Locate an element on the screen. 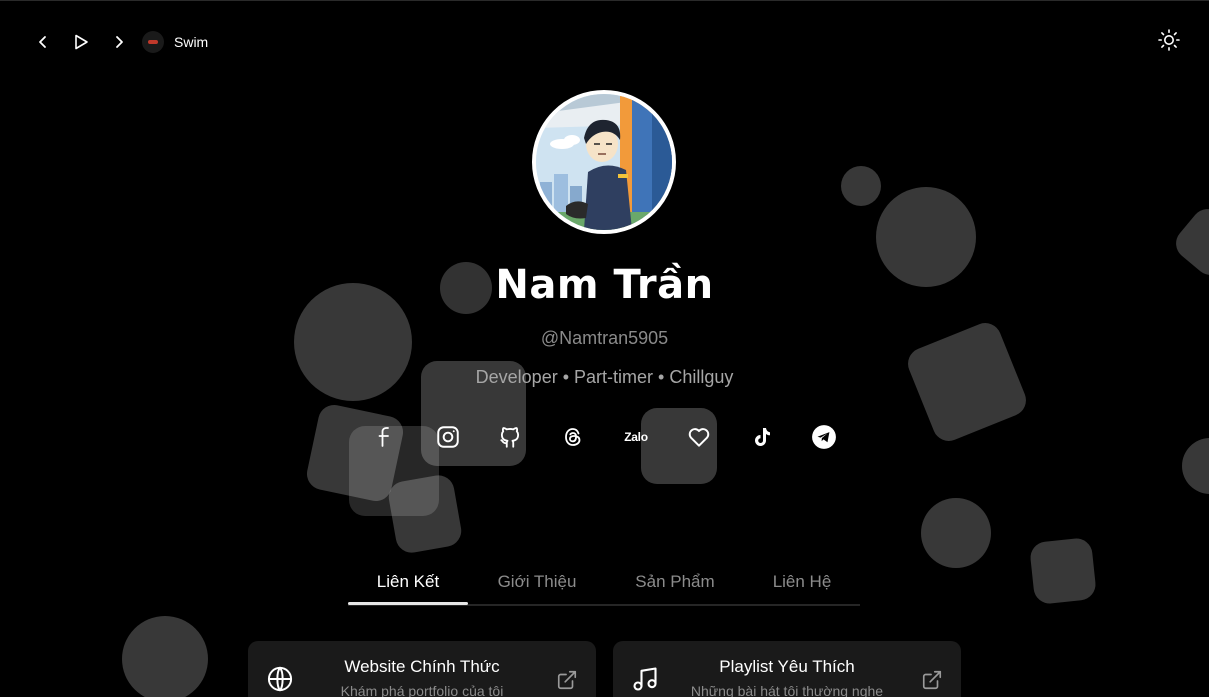 This screenshot has height=697, width=1209. telegram-icon is located at coordinates (824, 437).